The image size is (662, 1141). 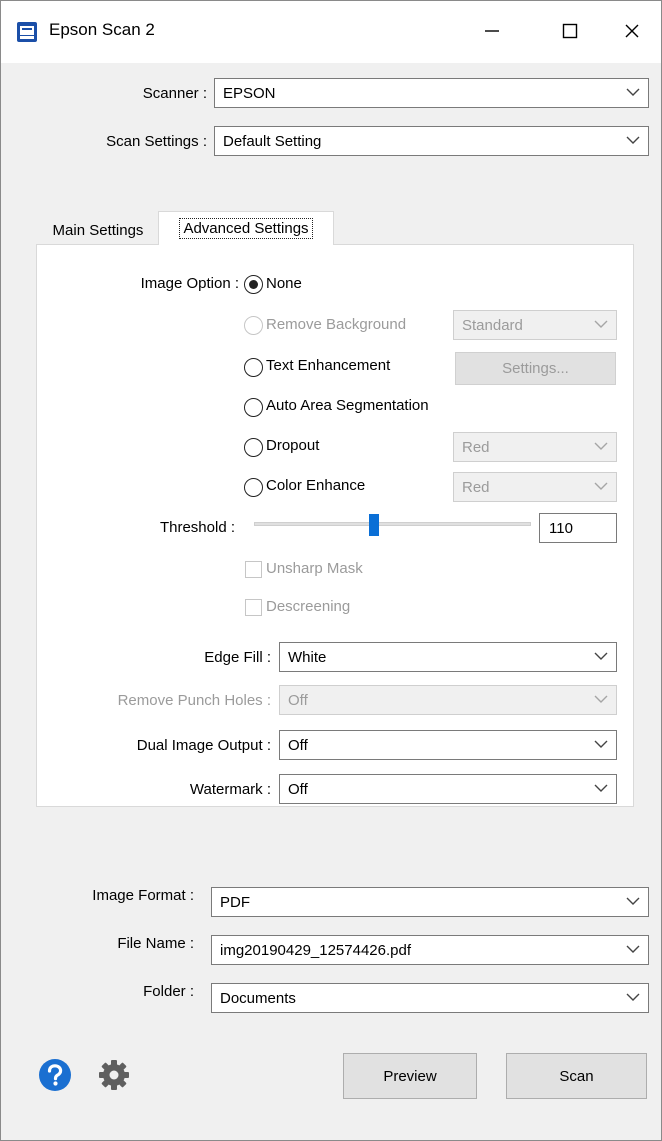 I want to click on tab-main-settings: Main Settings, so click(x=98, y=230).